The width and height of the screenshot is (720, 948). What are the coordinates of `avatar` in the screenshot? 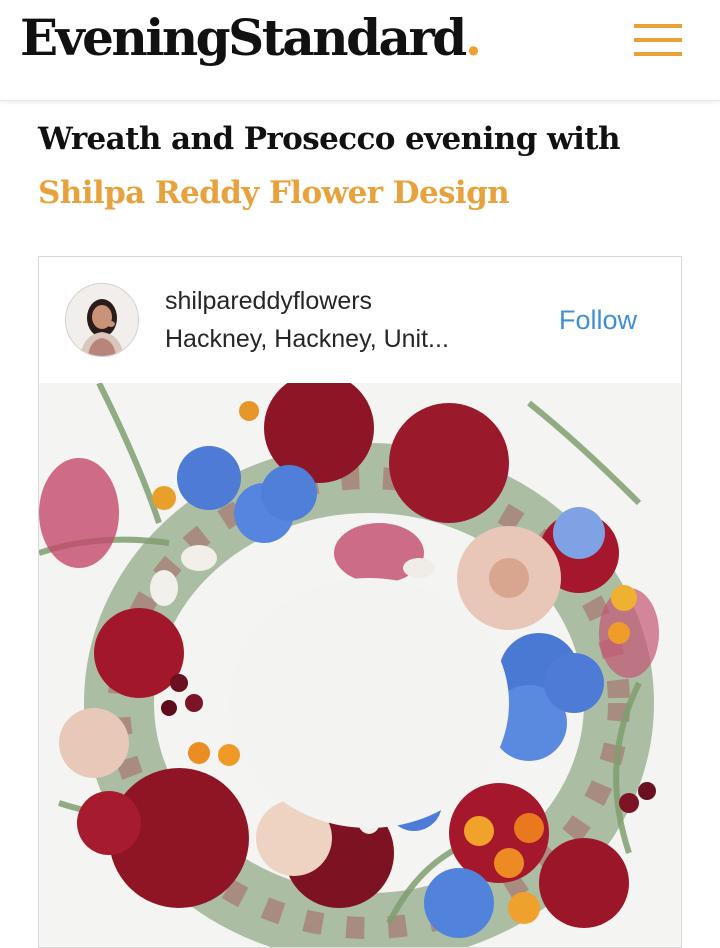 It's located at (102, 320).